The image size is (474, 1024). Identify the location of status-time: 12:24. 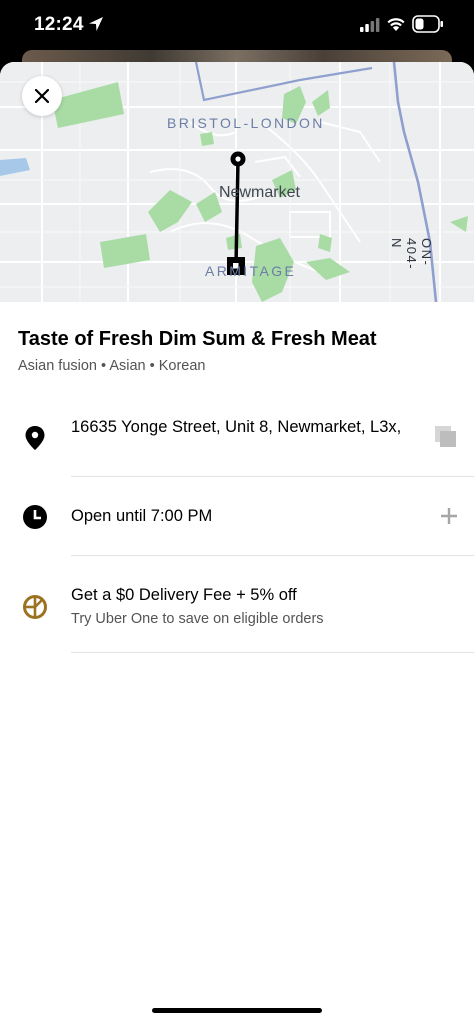
(59, 24).